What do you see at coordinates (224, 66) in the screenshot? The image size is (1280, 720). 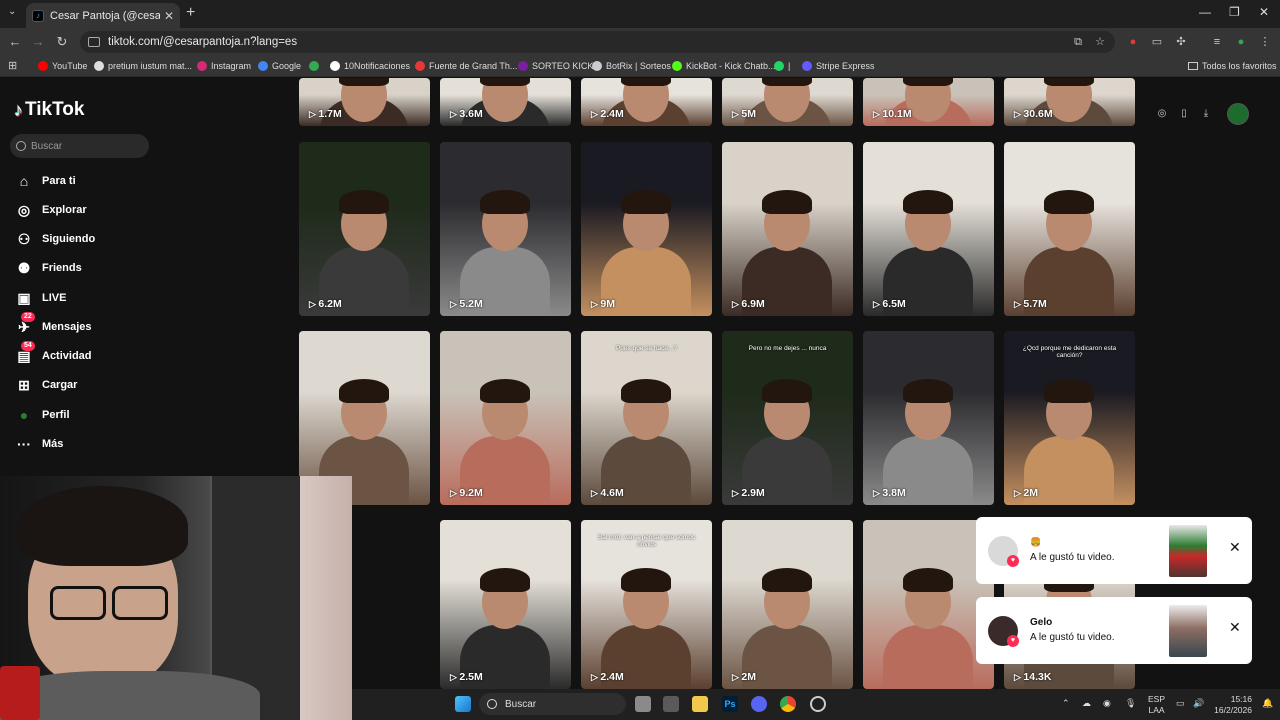 I see `bookmark-item: Instagram` at bounding box center [224, 66].